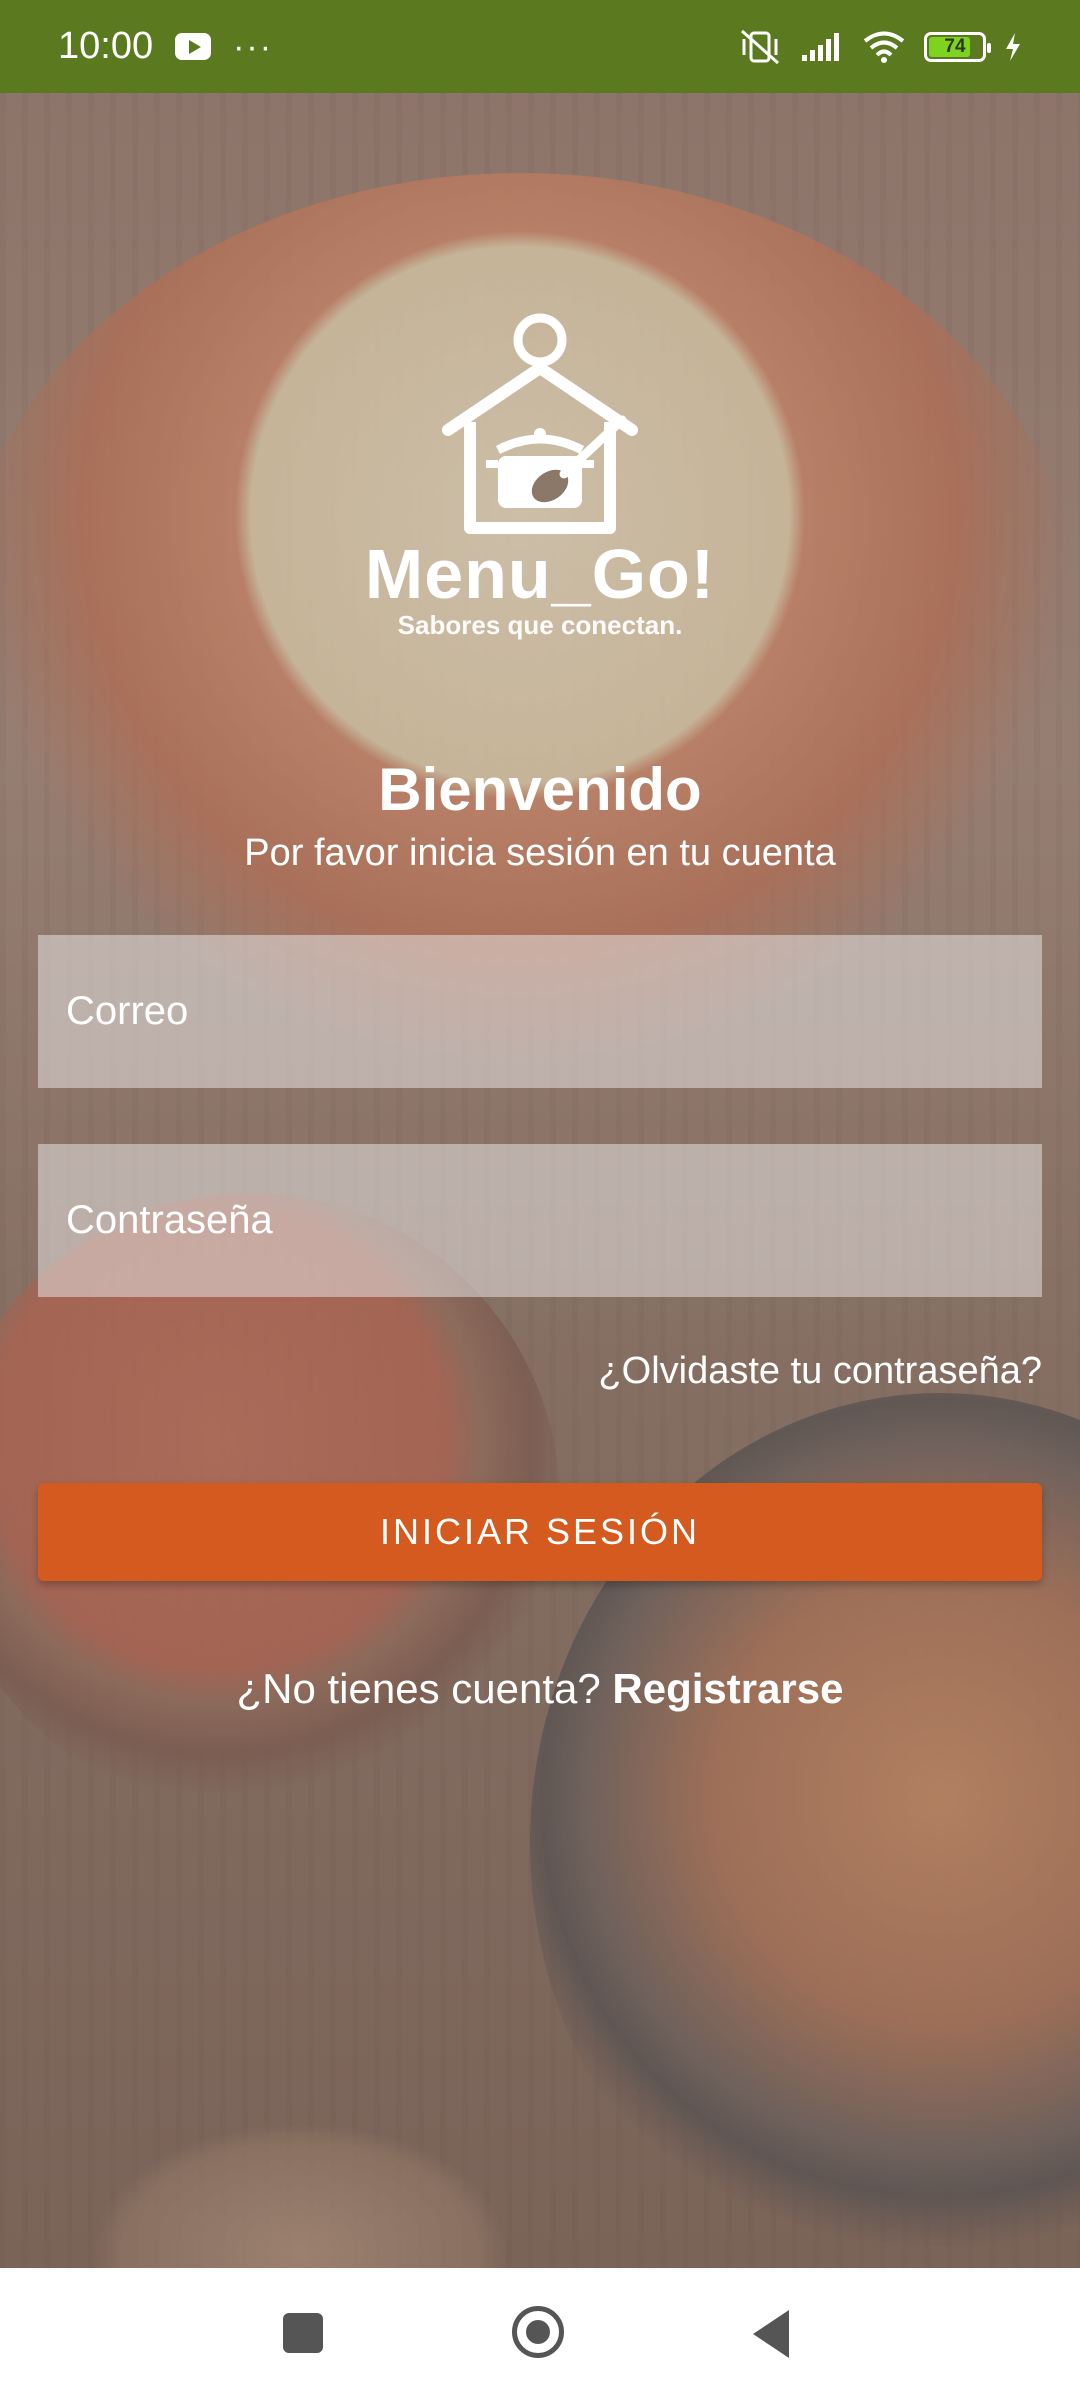  What do you see at coordinates (820, 46) in the screenshot?
I see `signal-icon` at bounding box center [820, 46].